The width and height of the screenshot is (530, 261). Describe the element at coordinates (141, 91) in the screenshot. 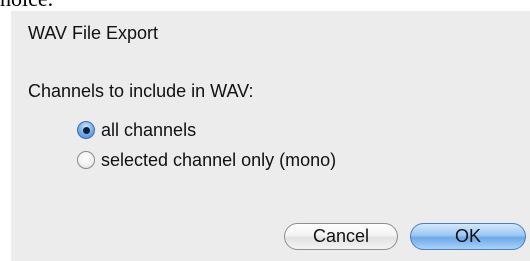

I see `channels-prompt-label: Channels to include in WAV:` at that location.